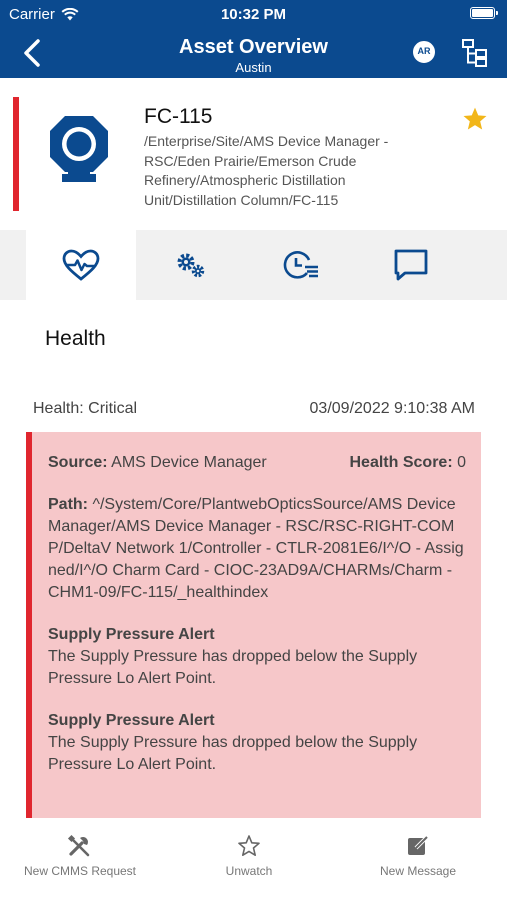  Describe the element at coordinates (484, 13) in the screenshot. I see `battery-icon` at that location.